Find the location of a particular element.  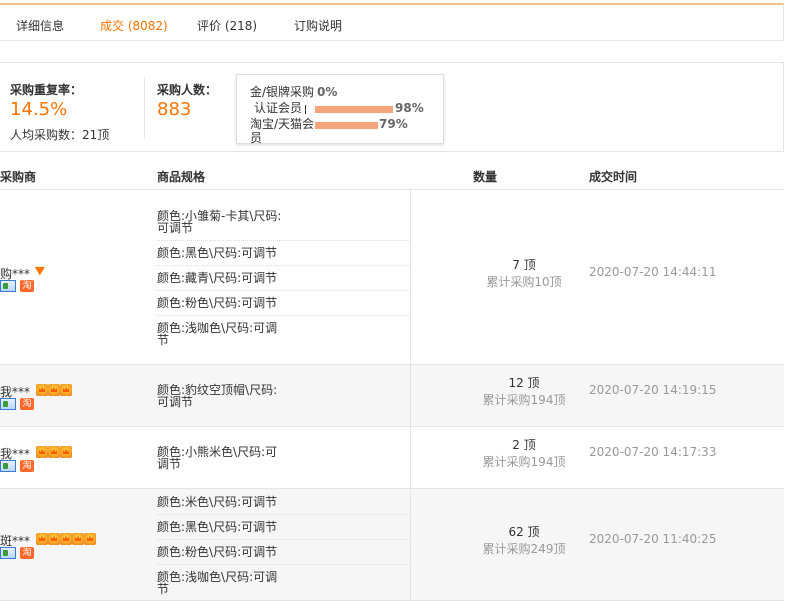

col-time: 成交时间 is located at coordinates (613, 177).